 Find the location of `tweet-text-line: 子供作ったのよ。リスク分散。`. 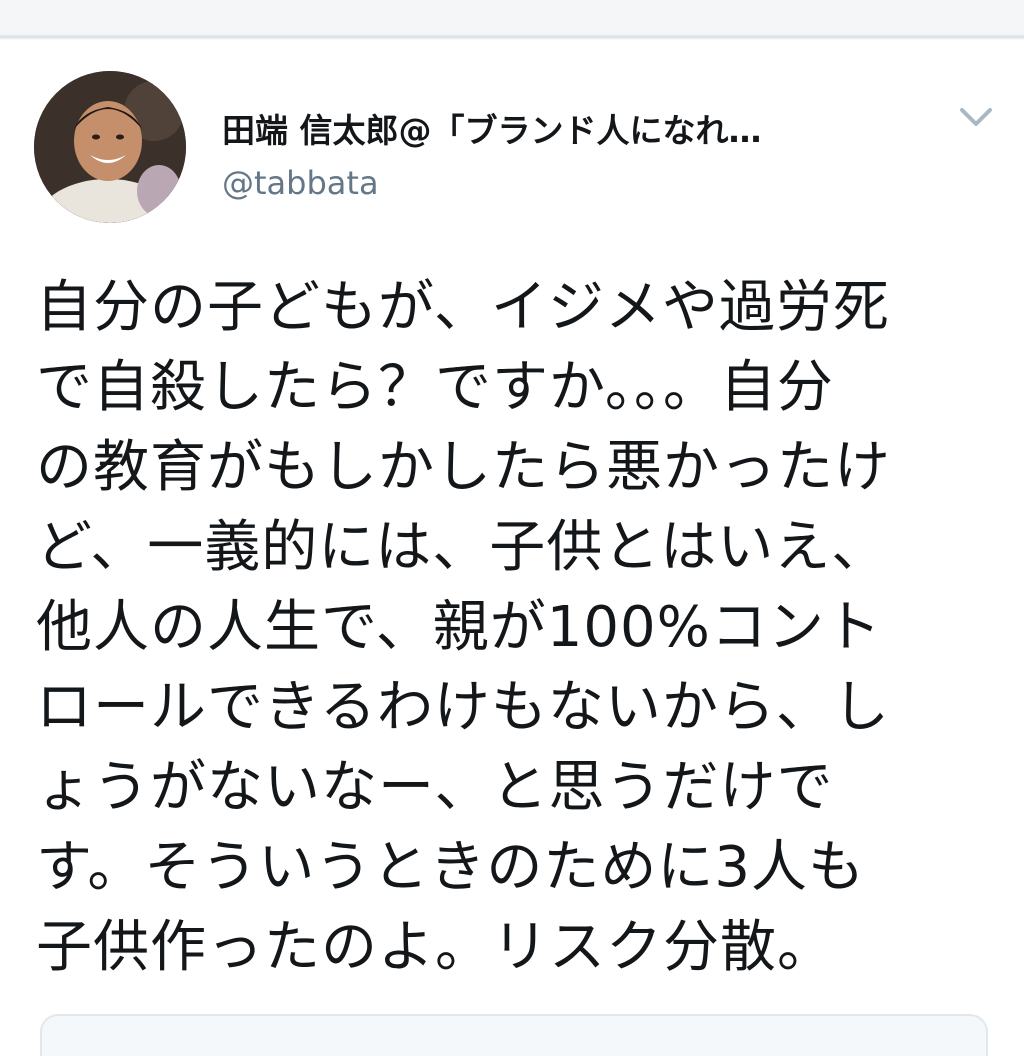

tweet-text-line: 子供作ったのよ。リスク分散。 is located at coordinates (435, 947).